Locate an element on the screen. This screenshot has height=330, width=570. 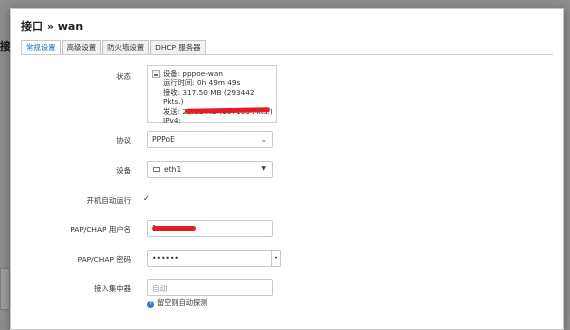
help-icon: ? is located at coordinates (150, 304).